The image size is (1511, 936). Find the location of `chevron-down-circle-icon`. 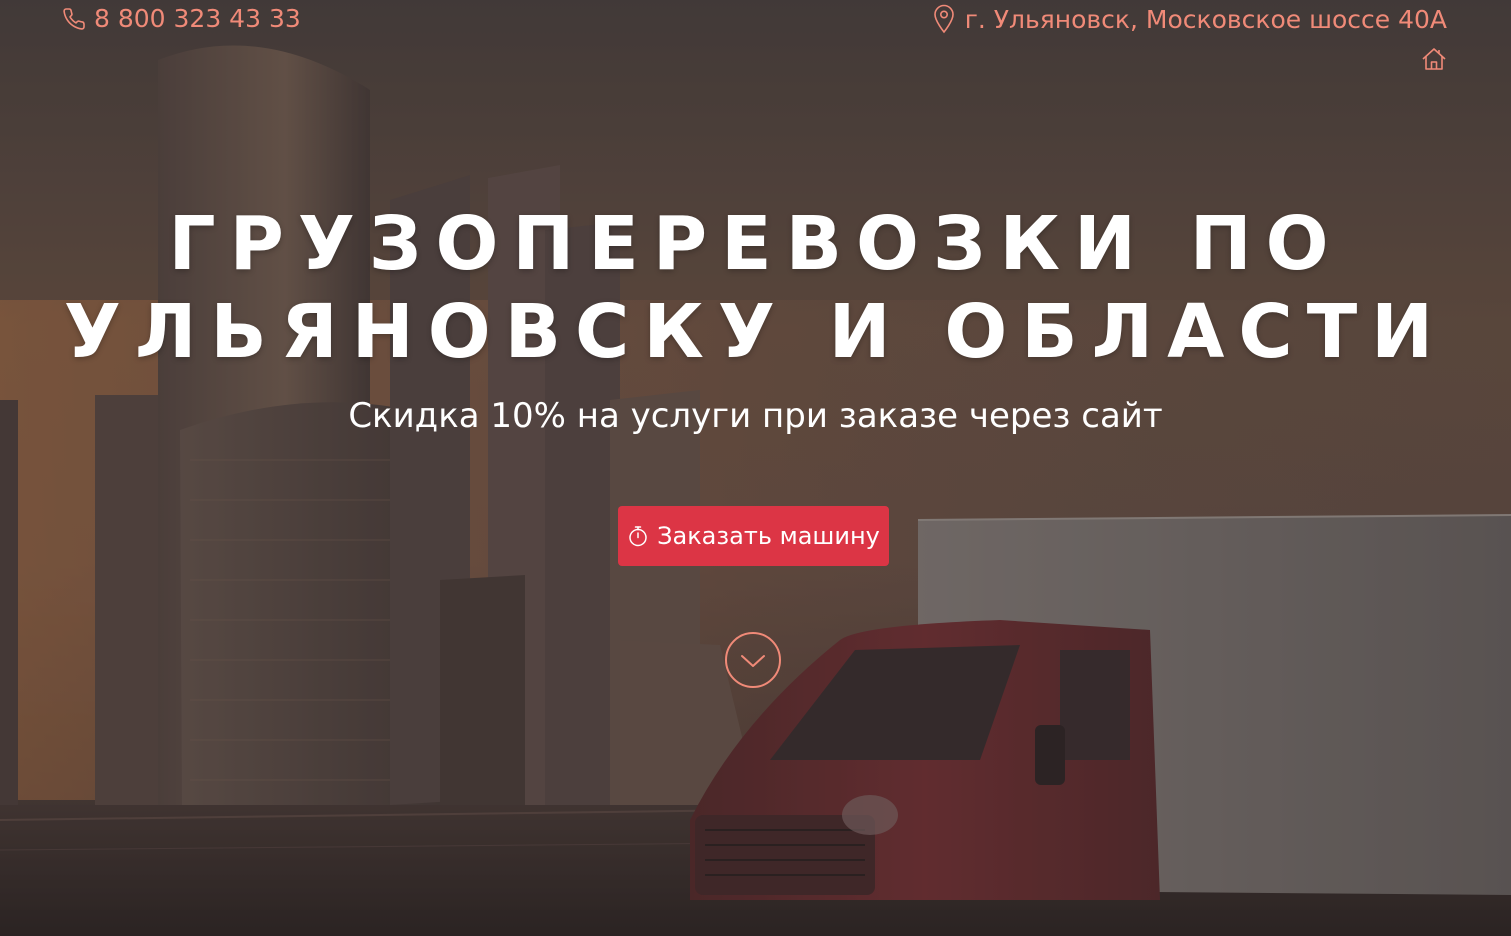

chevron-down-circle-icon is located at coordinates (753, 660).